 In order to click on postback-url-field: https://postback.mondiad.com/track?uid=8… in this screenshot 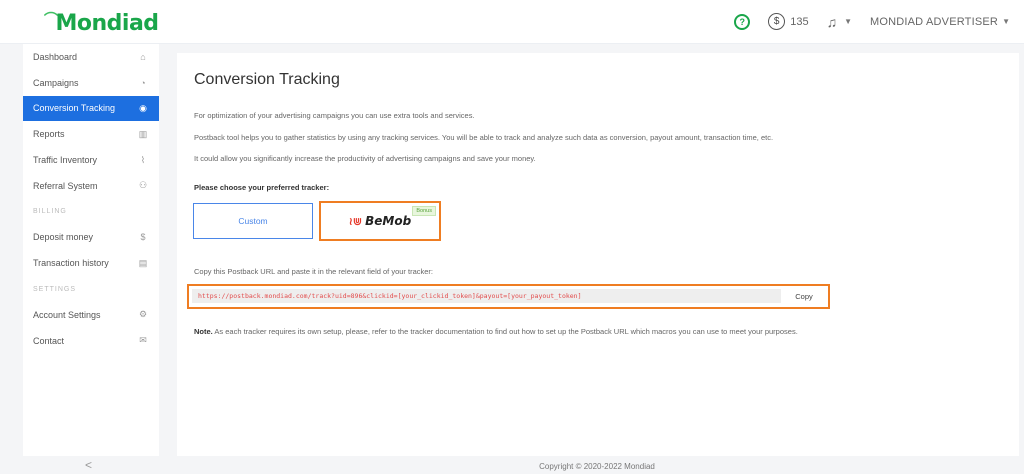, I will do `click(486, 296)`.